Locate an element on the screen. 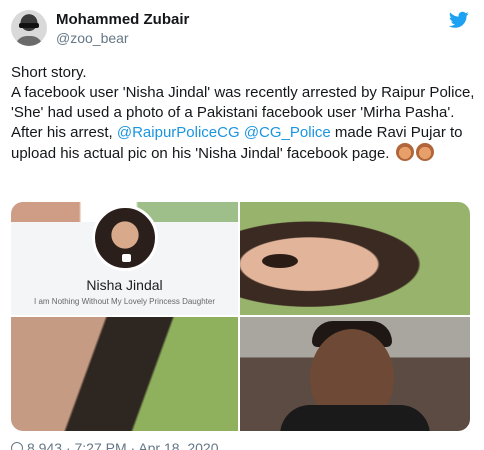 The width and height of the screenshot is (484, 450). mention-raipur-police: @RaipurPoliceCG is located at coordinates (178, 132).